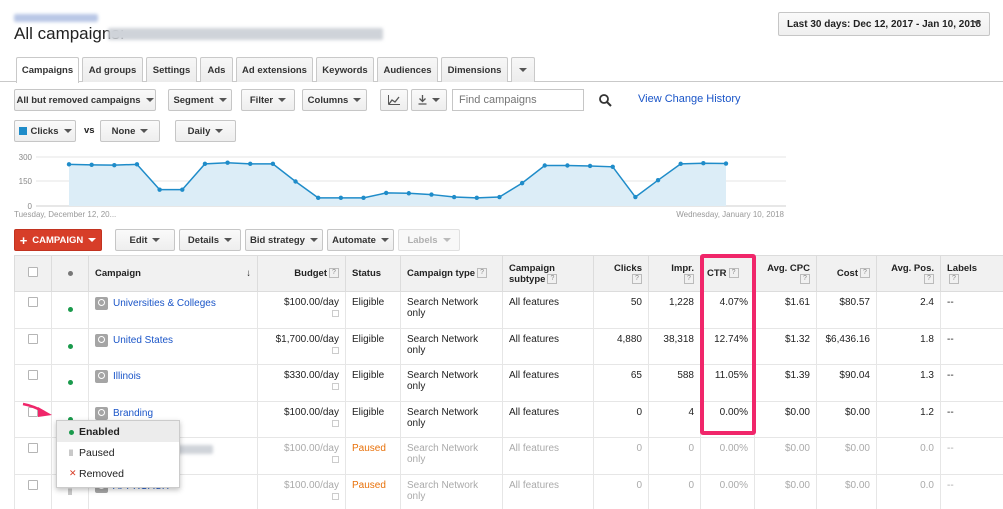  I want to click on columns-dropdown: Columns, so click(334, 100).